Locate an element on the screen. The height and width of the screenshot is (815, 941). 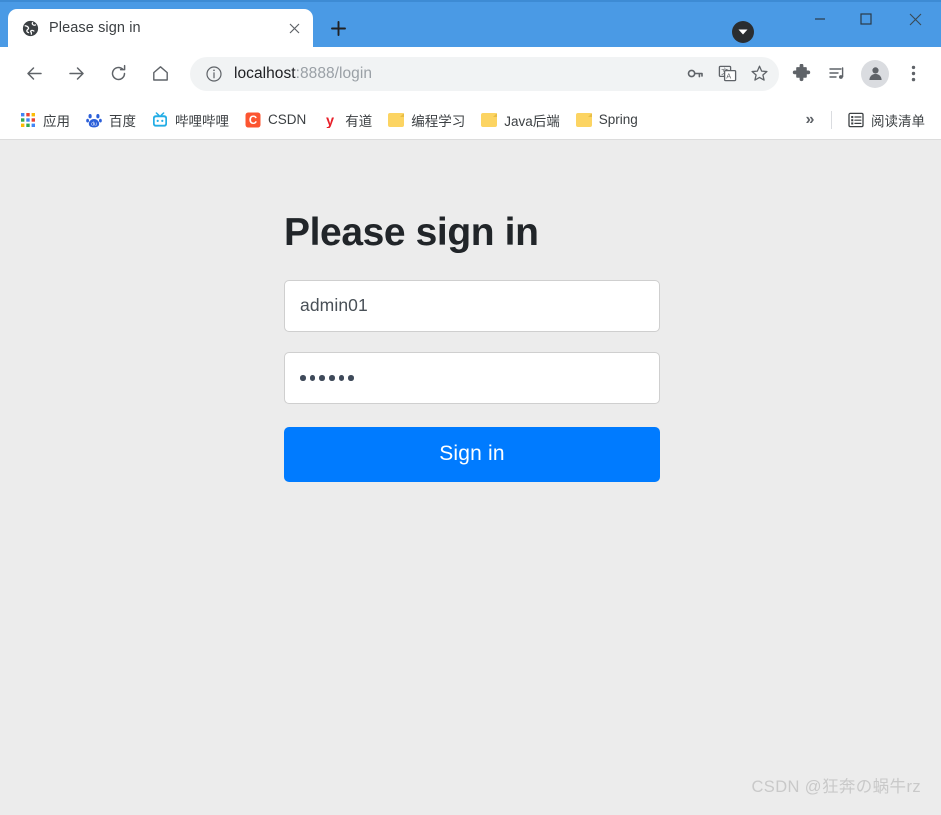
back-button is located at coordinates (34, 74).